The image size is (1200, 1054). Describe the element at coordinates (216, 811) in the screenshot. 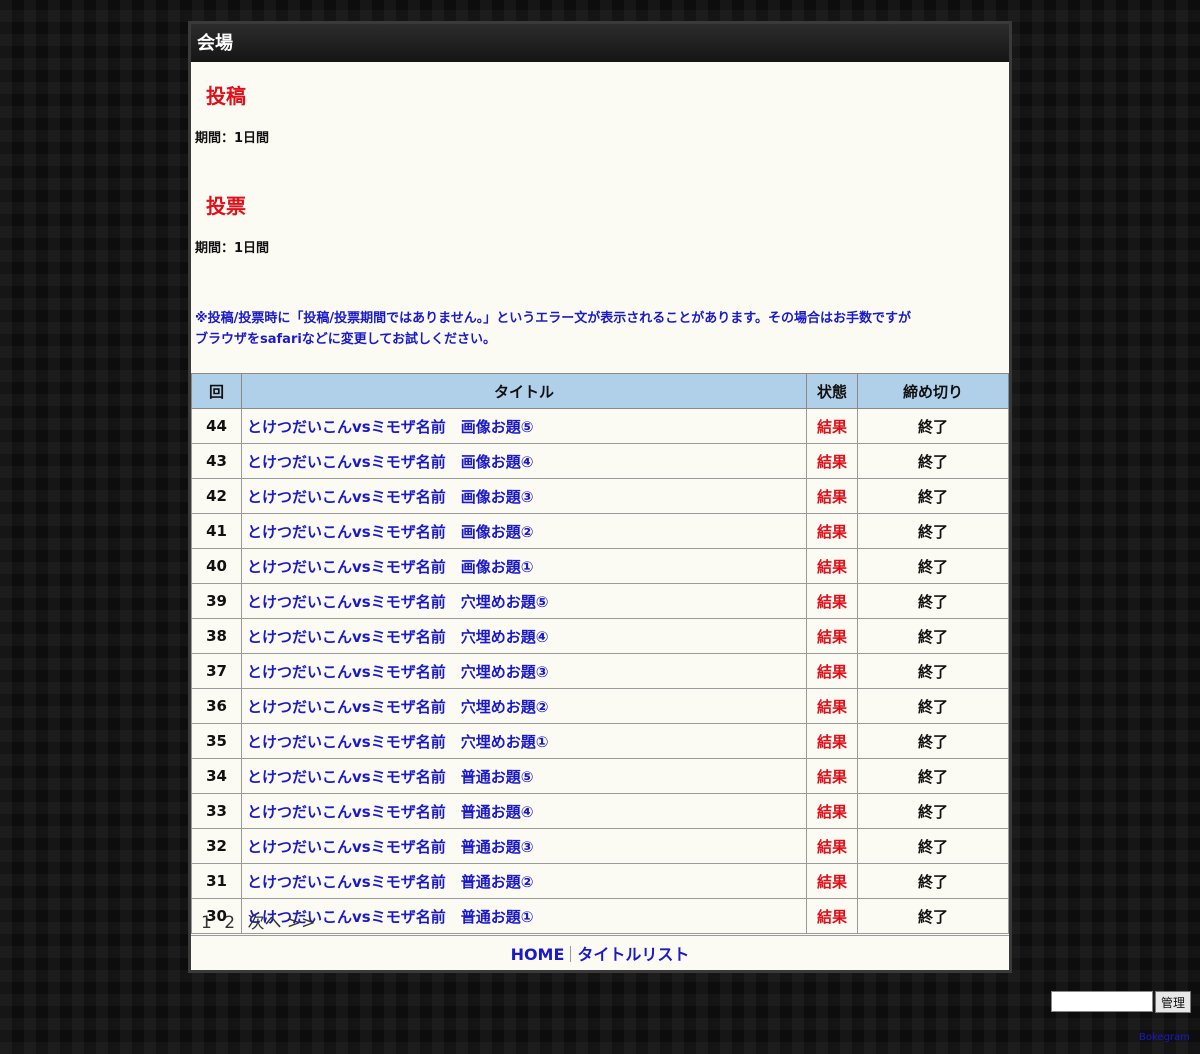

I see `round-number: 33` at that location.